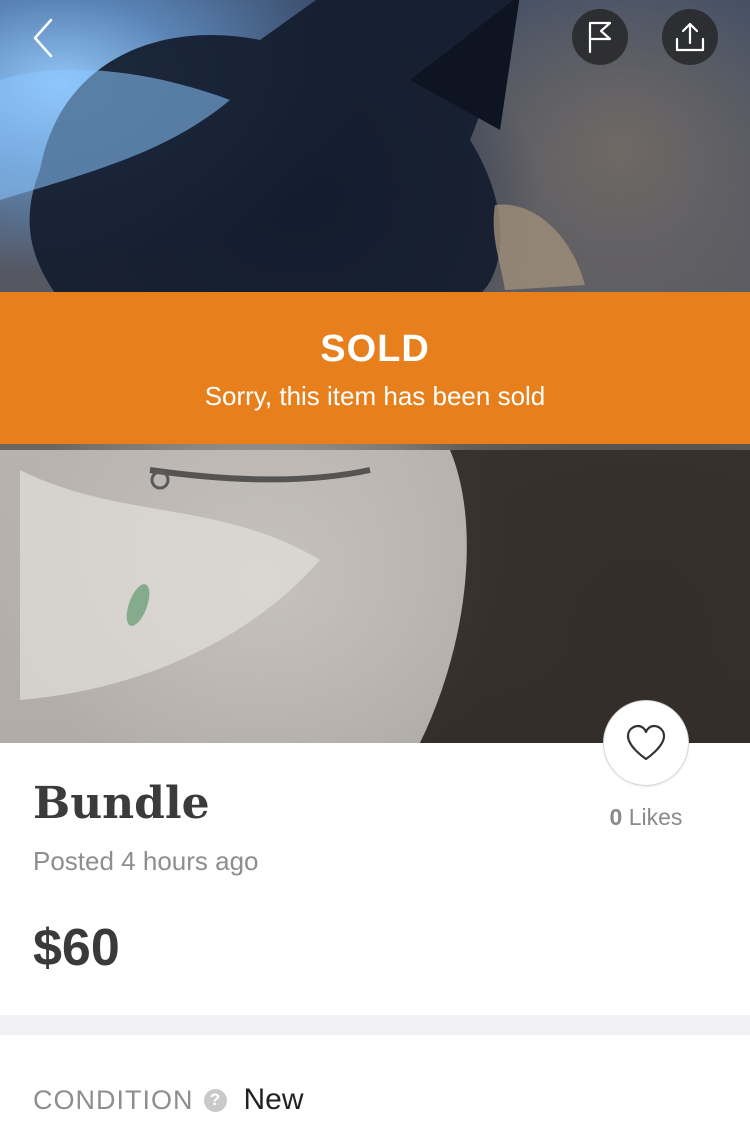  I want to click on back-button, so click(43, 38).